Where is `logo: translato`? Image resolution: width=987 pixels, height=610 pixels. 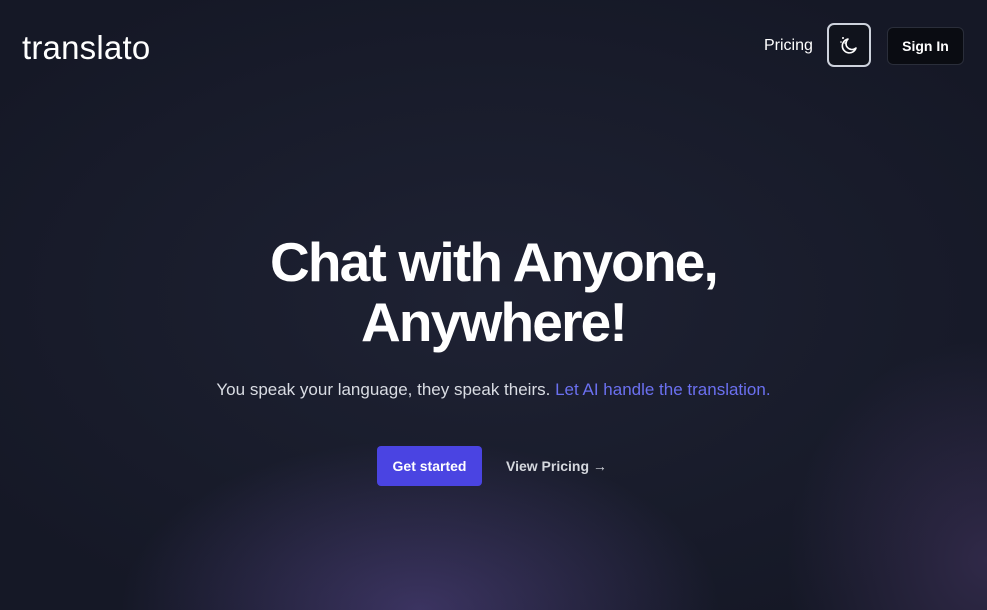
logo: translato is located at coordinates (86, 48).